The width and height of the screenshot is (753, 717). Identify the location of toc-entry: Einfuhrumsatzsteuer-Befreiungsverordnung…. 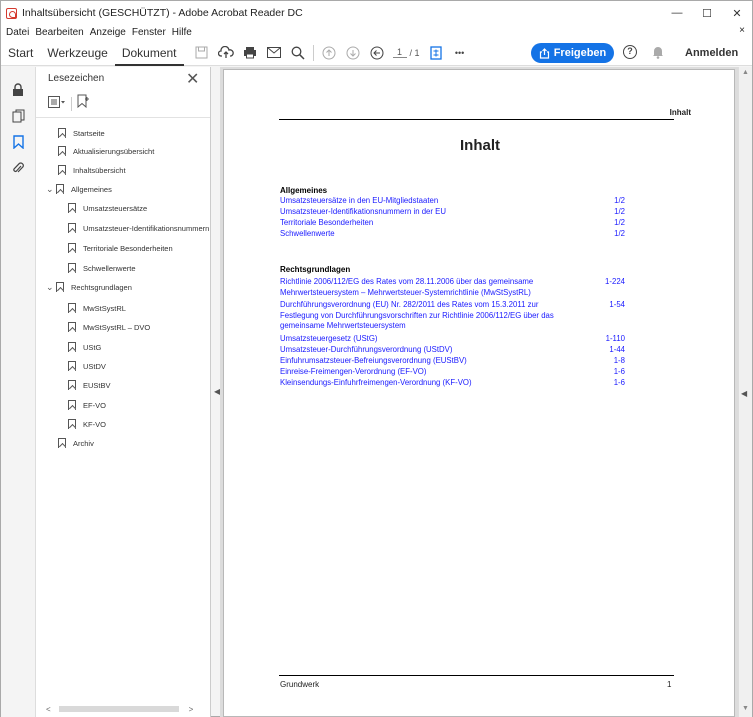
(452, 361).